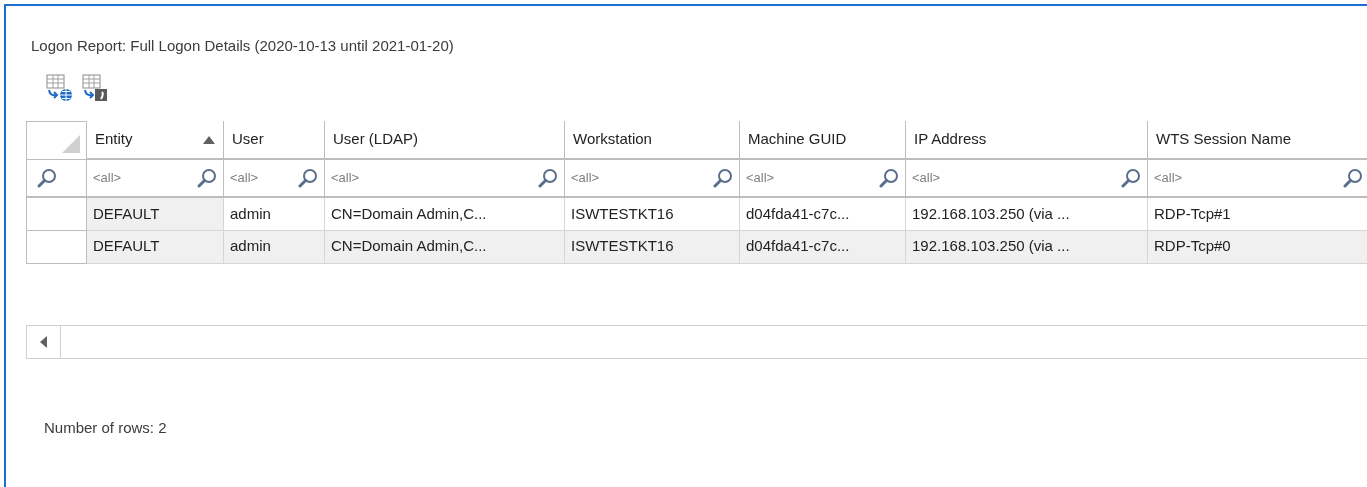  I want to click on left-arrow-icon, so click(43, 341).